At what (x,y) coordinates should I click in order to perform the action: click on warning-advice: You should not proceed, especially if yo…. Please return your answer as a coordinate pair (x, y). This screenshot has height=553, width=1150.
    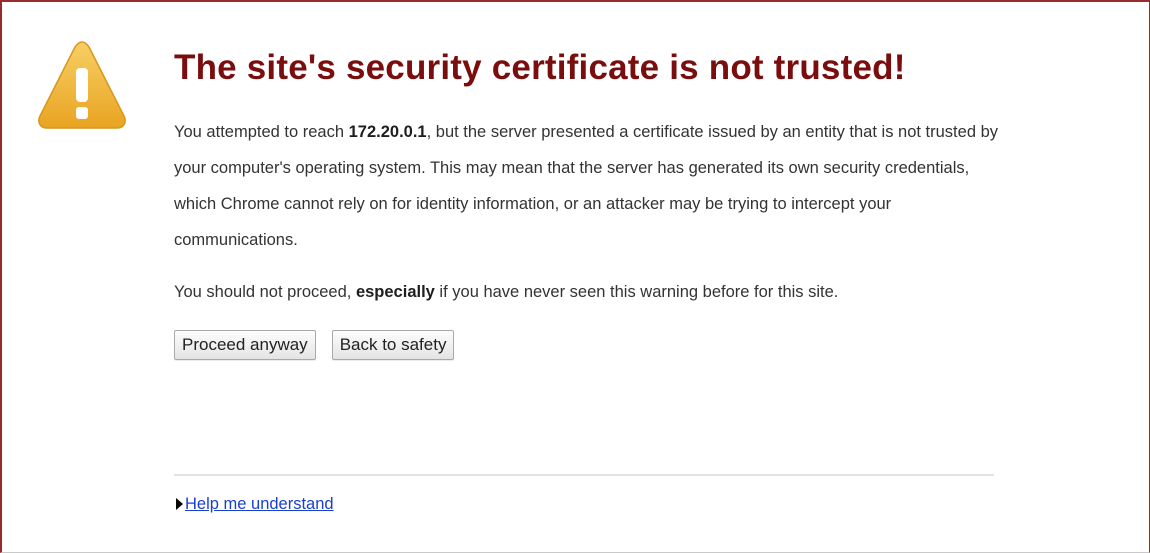
    Looking at the image, I should click on (584, 292).